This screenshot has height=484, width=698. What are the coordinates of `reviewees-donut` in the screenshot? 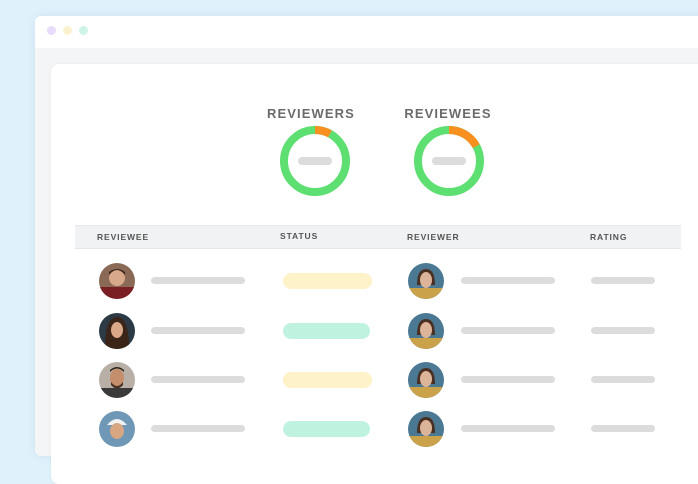 It's located at (449, 161).